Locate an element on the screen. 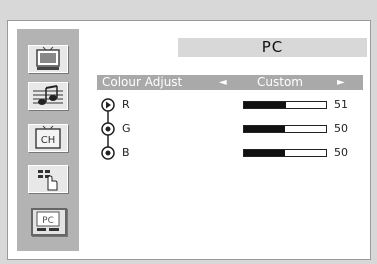  sound-icon-graphic is located at coordinates (48, 95).